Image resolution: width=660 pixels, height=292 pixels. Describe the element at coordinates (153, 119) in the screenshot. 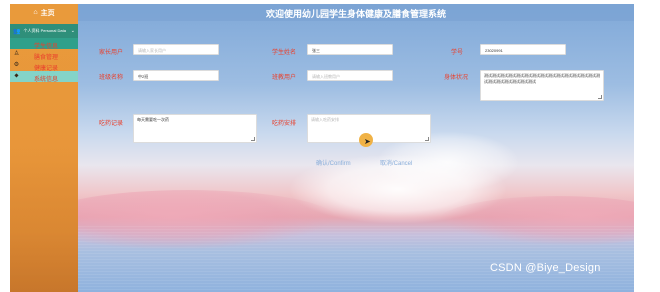

I see `medication-record-text: 每天需要吃一次药` at that location.